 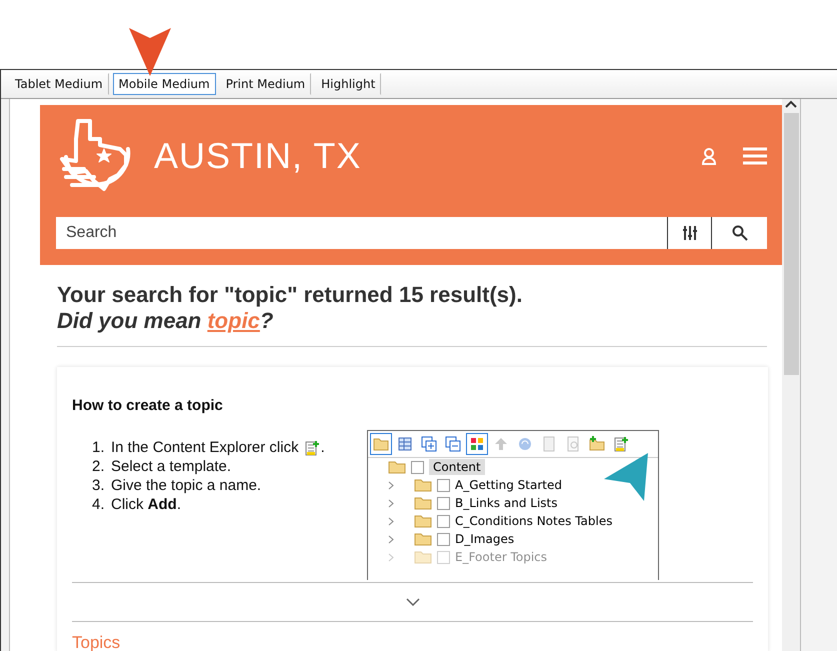 What do you see at coordinates (508, 485) in the screenshot?
I see `tree-item: A_Getting Started` at bounding box center [508, 485].